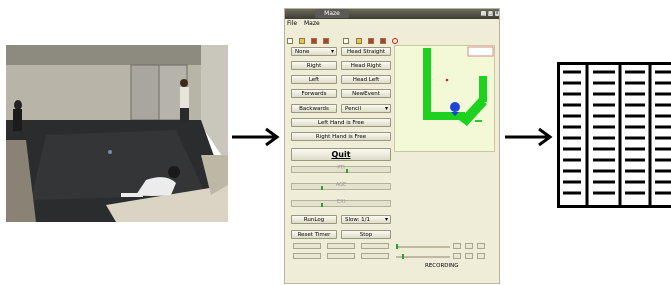 This screenshot has width=671, height=285. What do you see at coordinates (314, 65) in the screenshot?
I see `right-button: Right` at bounding box center [314, 65].